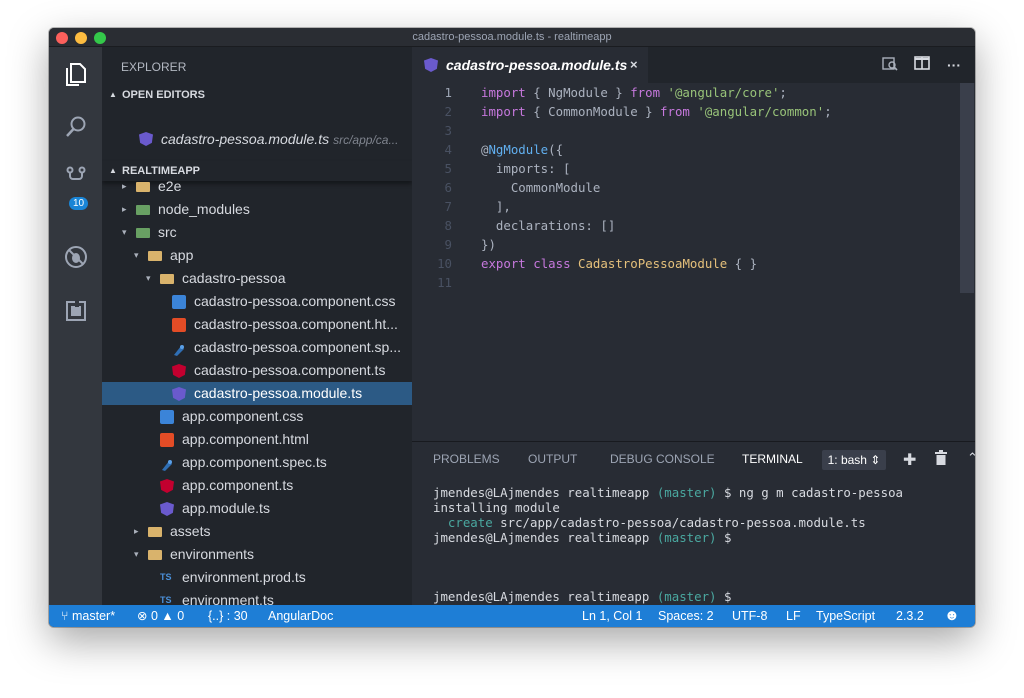 This screenshot has width=1024, height=698. Describe the element at coordinates (257, 416) in the screenshot. I see `tree-file: app.component.css` at that location.